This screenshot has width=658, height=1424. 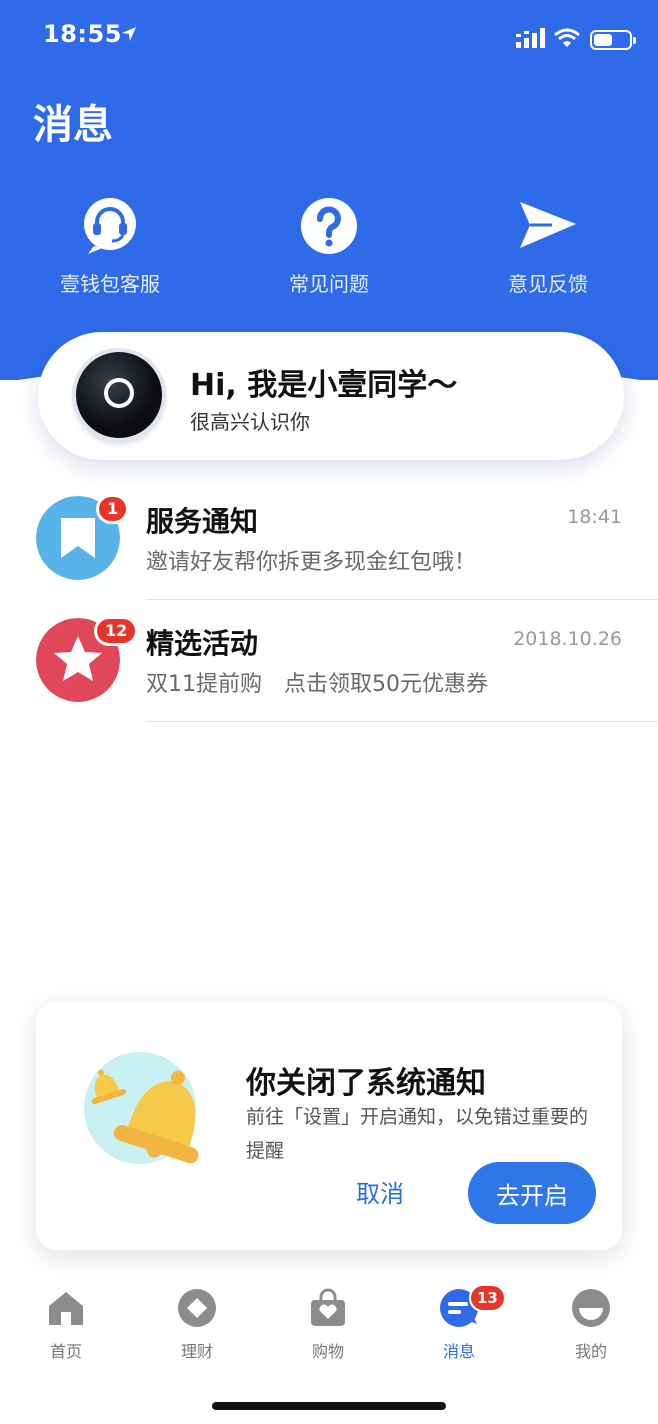 I want to click on page-title: 消息, so click(x=73, y=125).